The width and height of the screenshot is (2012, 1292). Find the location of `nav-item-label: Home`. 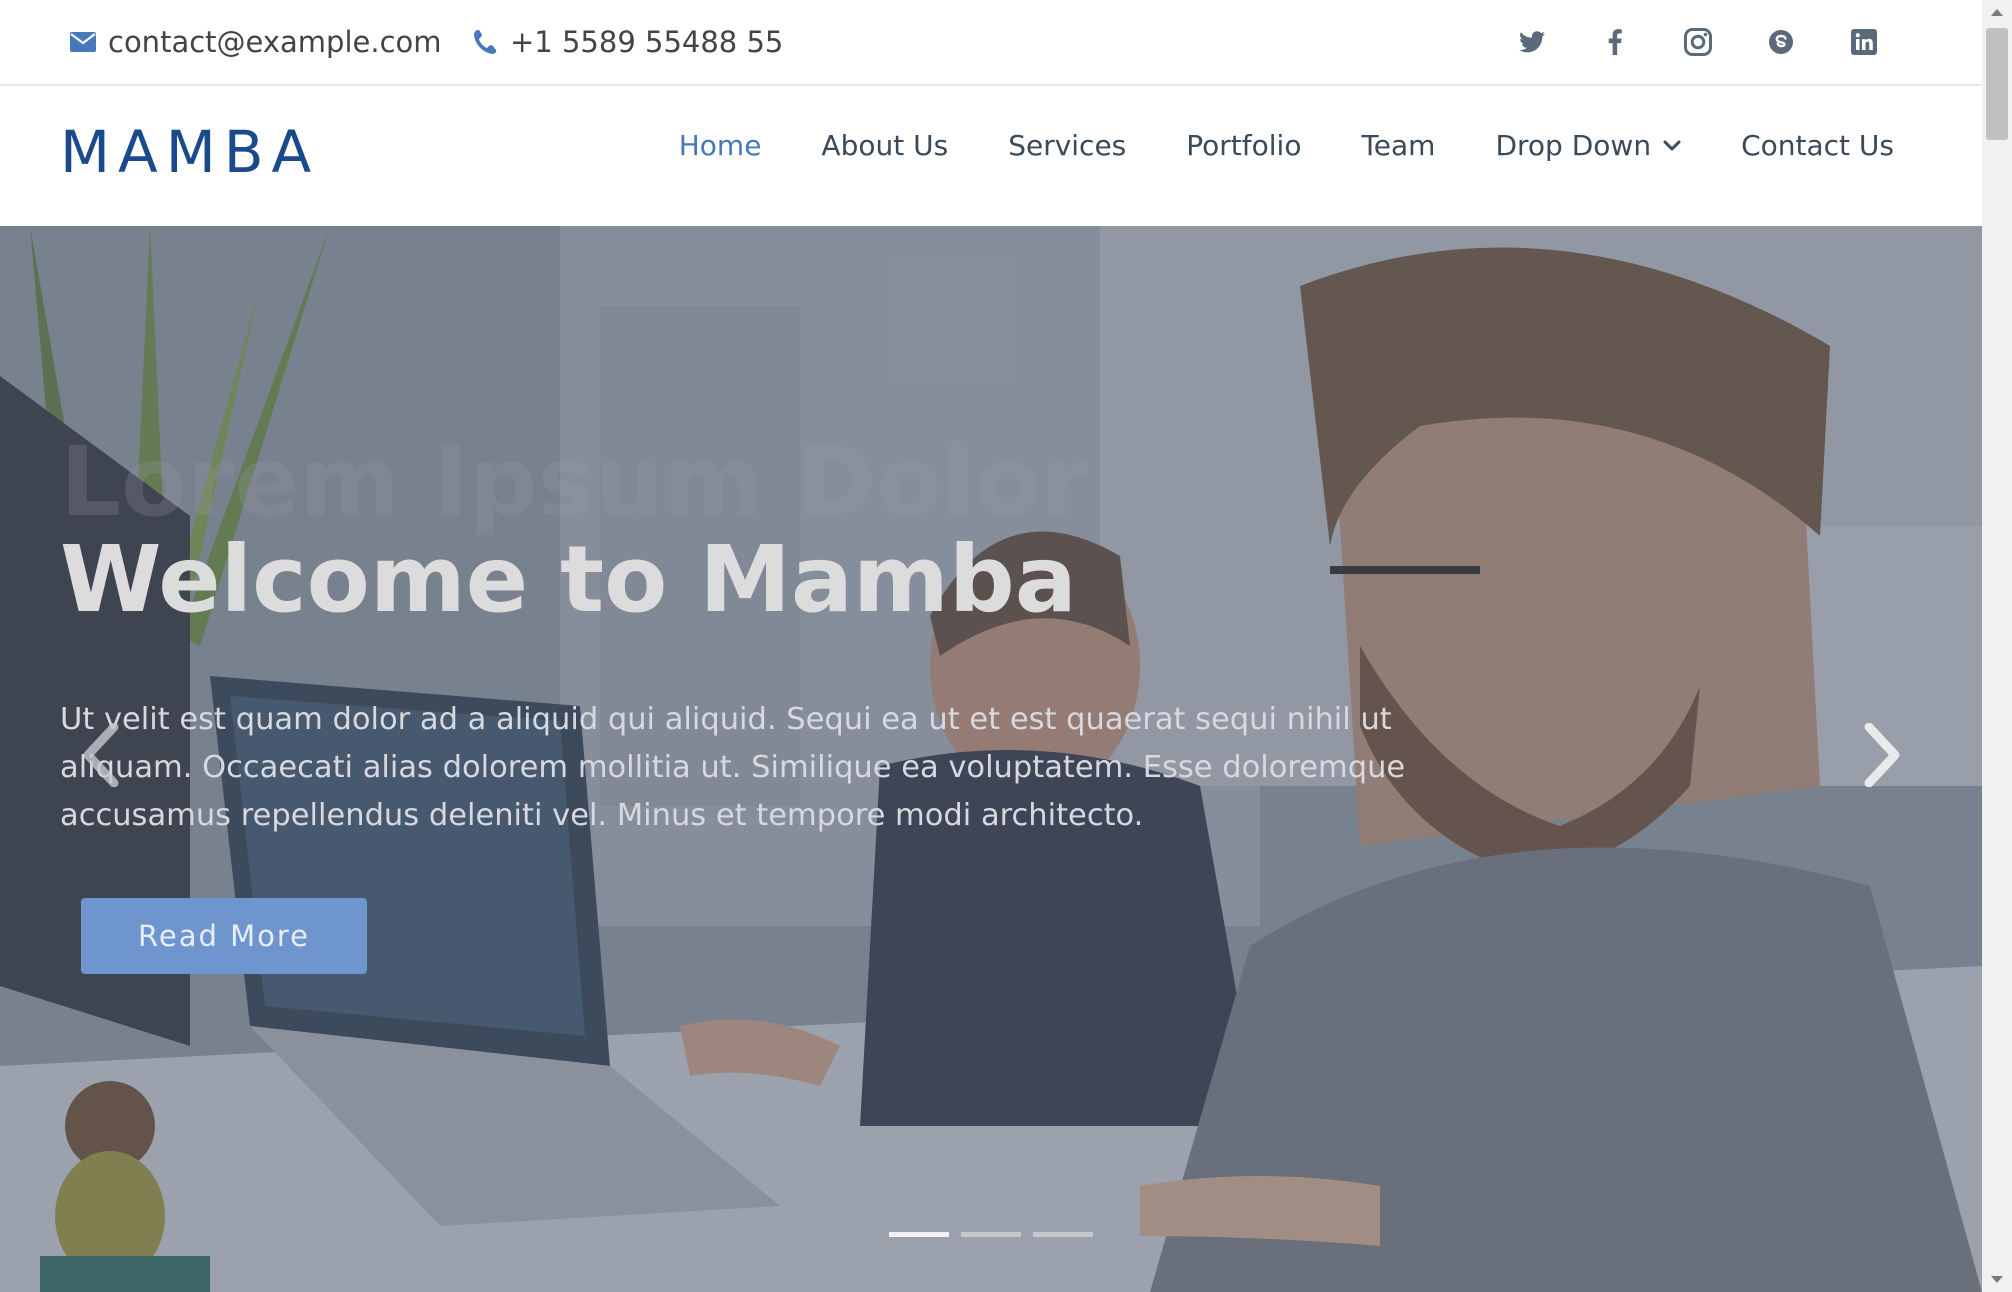

nav-item-label: Home is located at coordinates (720, 145).